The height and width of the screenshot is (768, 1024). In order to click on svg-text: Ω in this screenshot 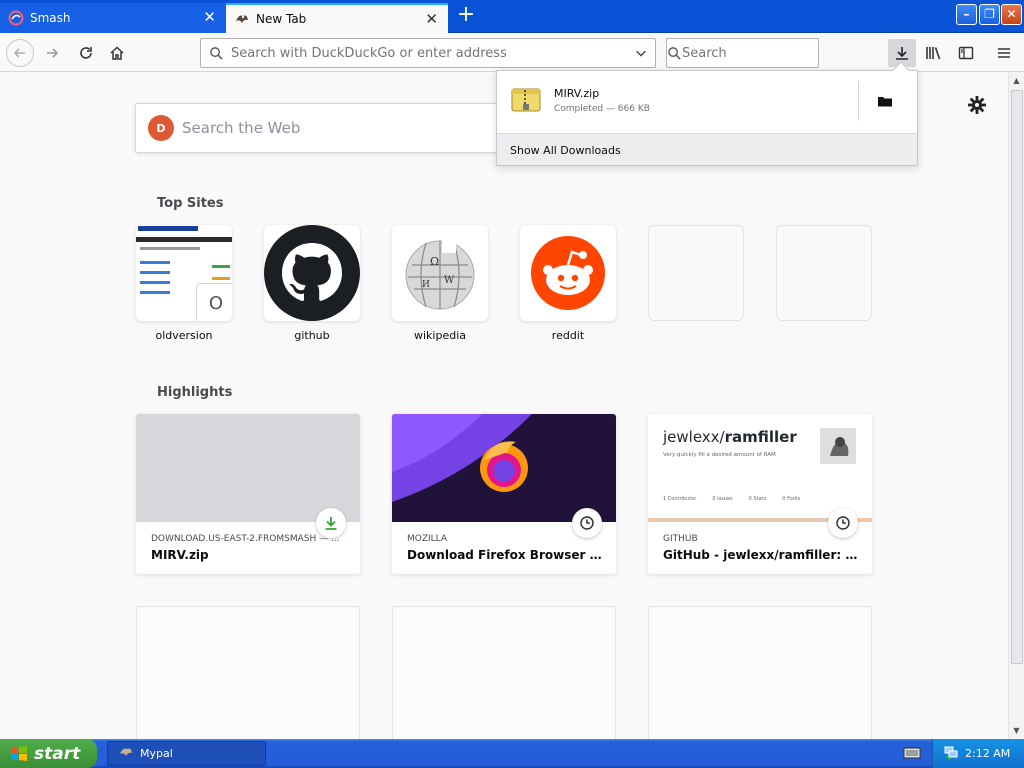, I will do `click(434, 261)`.